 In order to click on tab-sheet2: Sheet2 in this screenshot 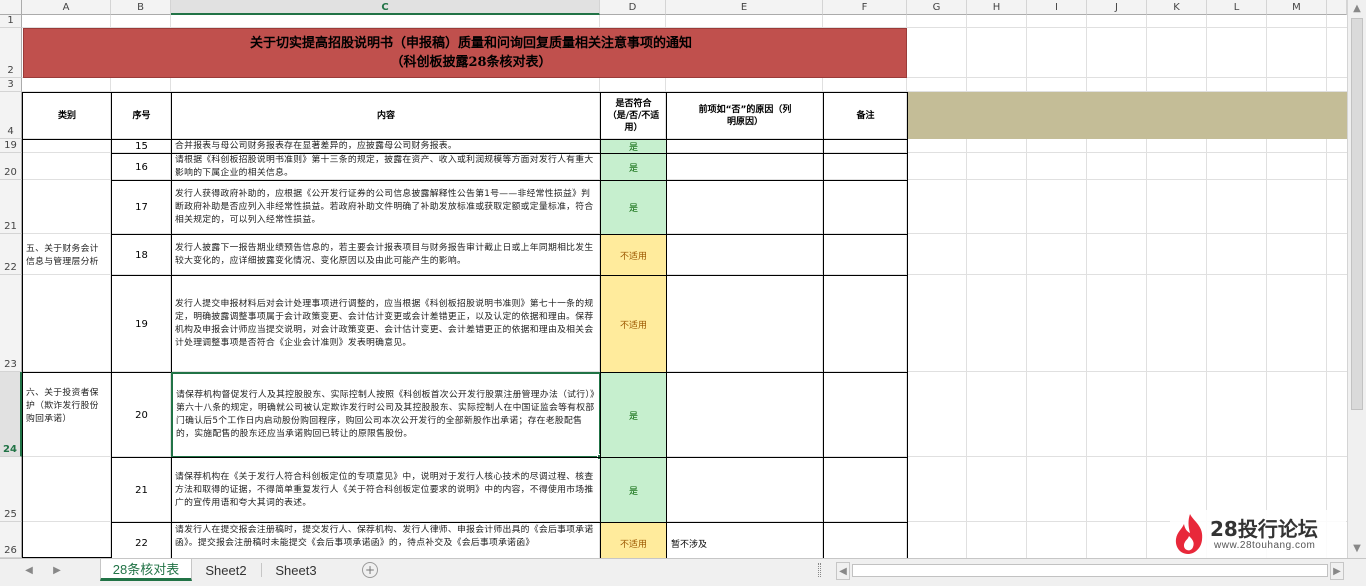, I will do `click(226, 570)`.